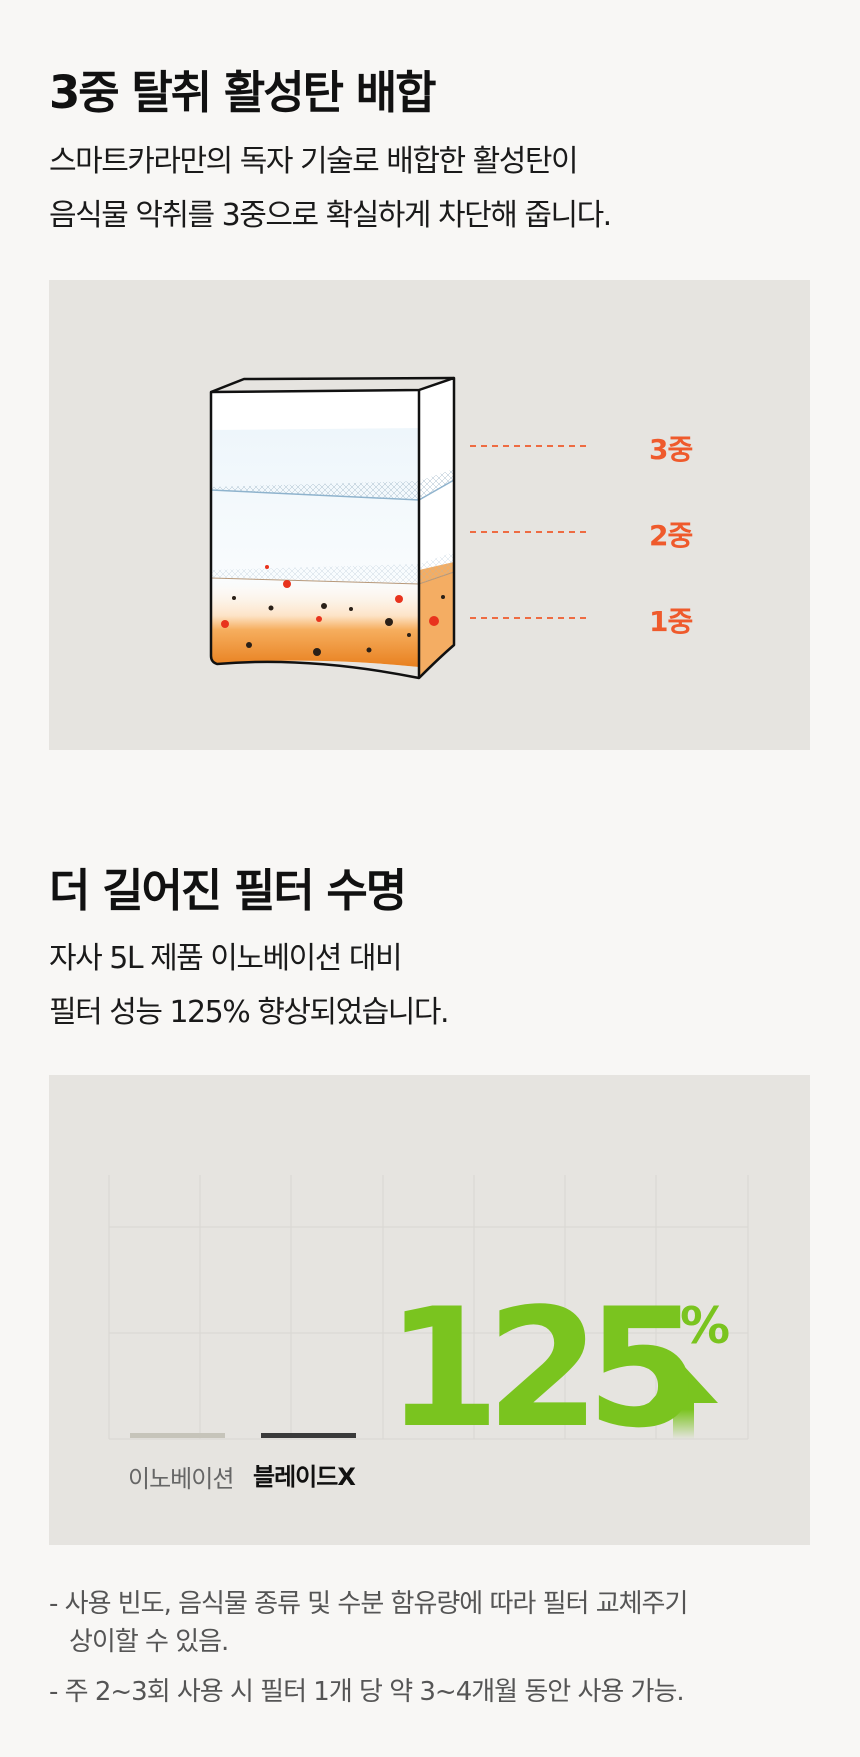  Describe the element at coordinates (177, 1435) in the screenshot. I see `innovation-bar` at that location.